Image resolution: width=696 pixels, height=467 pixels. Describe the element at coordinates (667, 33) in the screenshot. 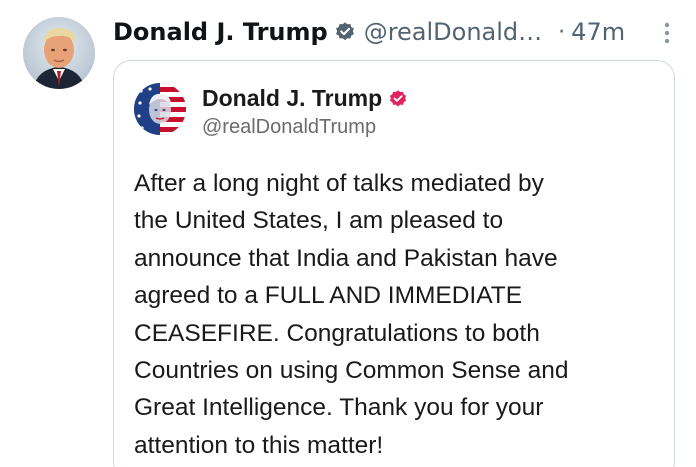

I see `more-vertical-icon` at that location.